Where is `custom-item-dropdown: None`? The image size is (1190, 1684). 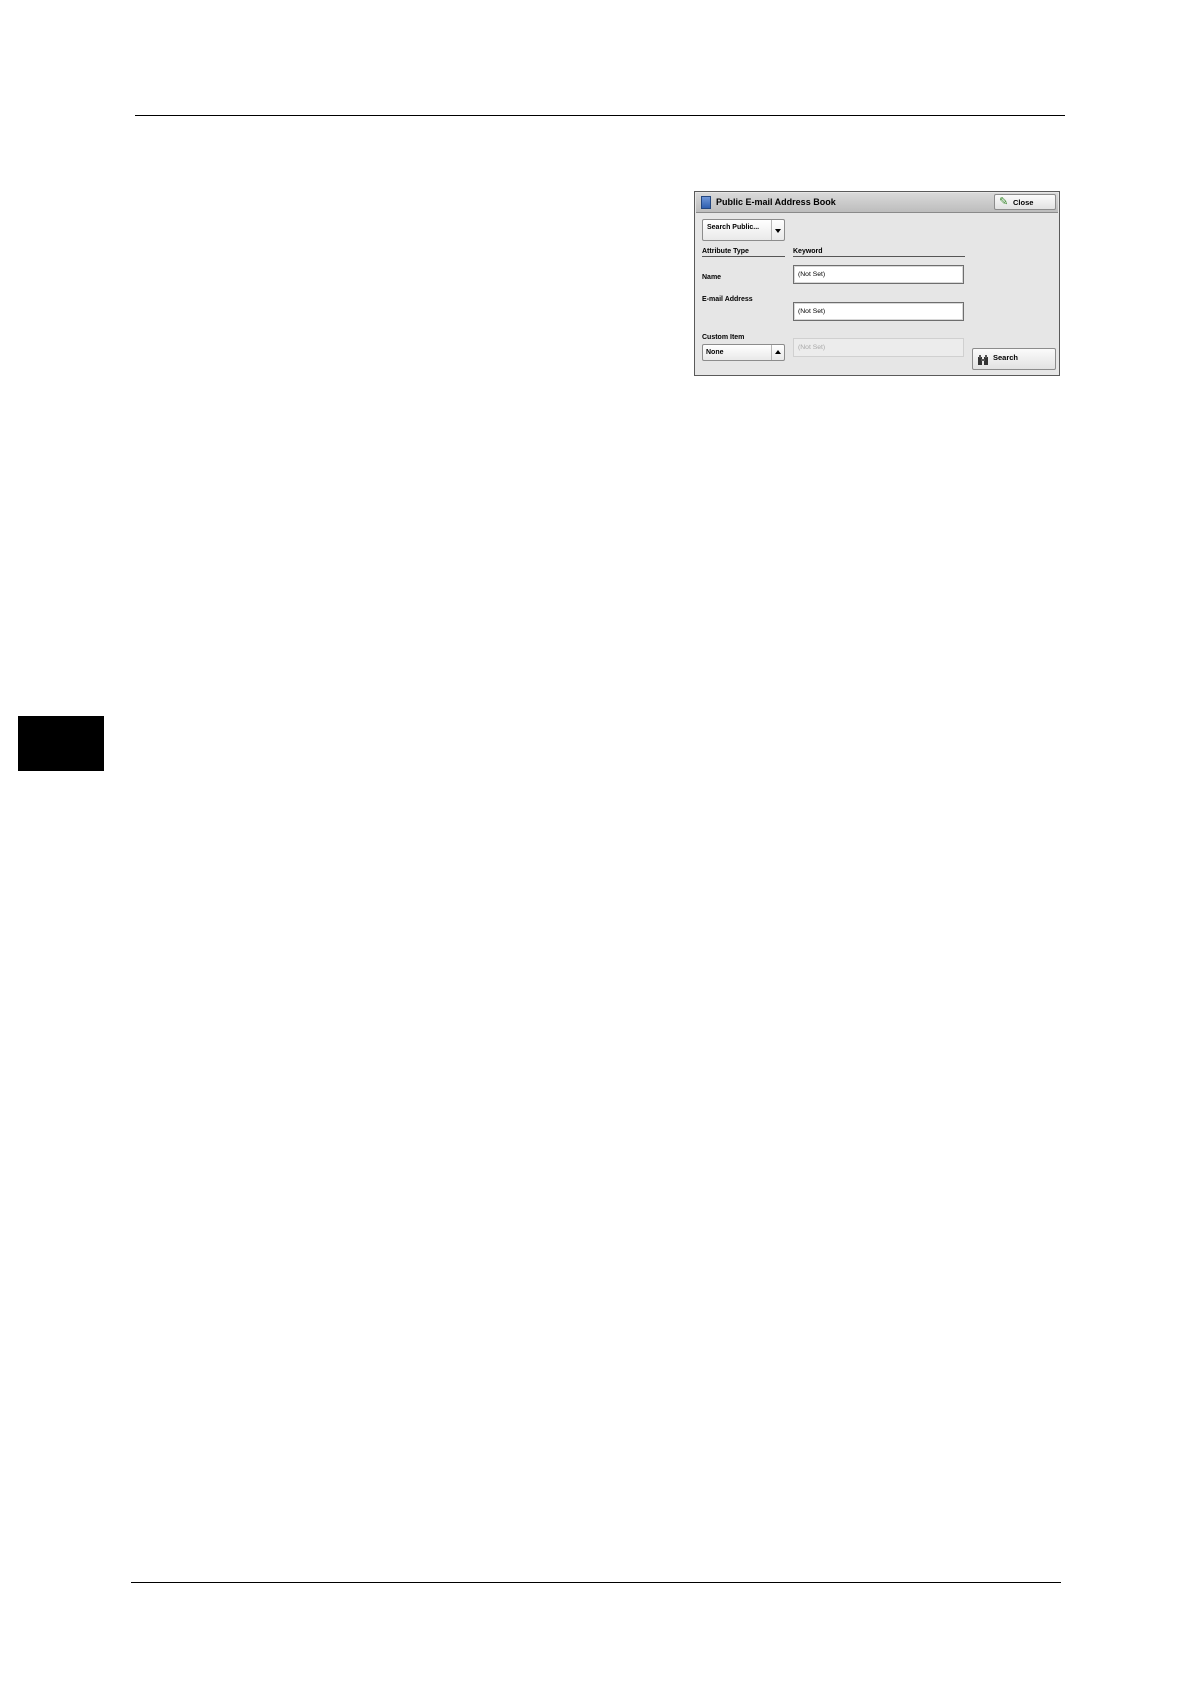
custom-item-dropdown: None is located at coordinates (743, 352).